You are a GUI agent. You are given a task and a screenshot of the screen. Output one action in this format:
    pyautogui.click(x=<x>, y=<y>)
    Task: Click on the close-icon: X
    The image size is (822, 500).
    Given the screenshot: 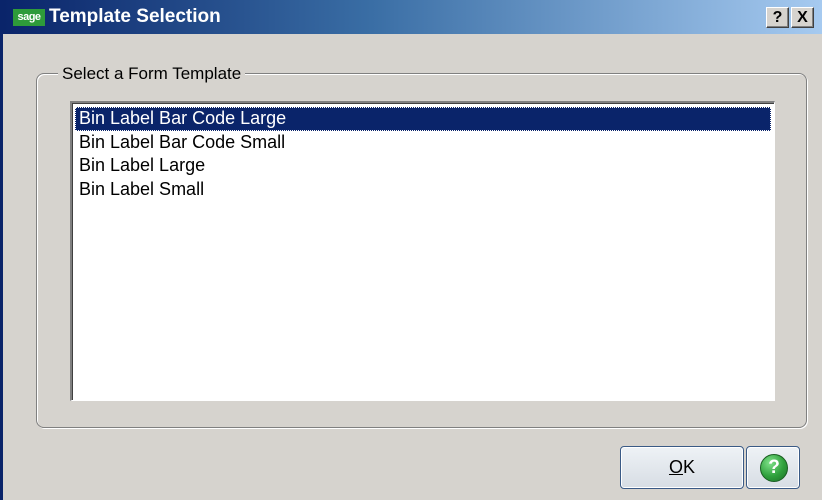 What is the action you would take?
    pyautogui.click(x=802, y=17)
    